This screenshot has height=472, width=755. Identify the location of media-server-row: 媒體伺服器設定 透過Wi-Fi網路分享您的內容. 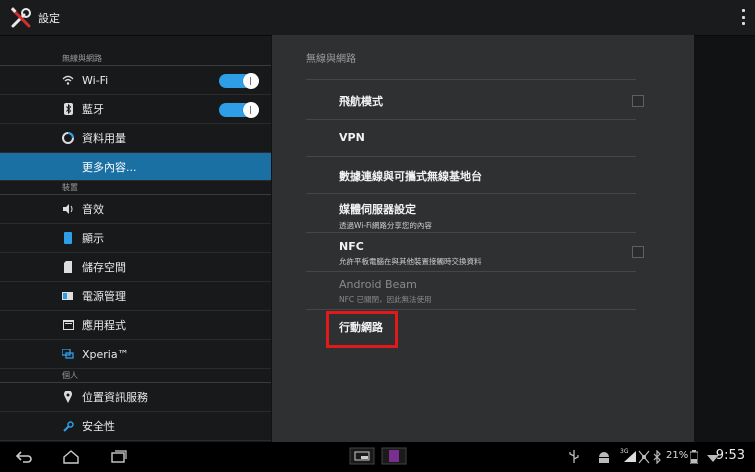
(499, 216).